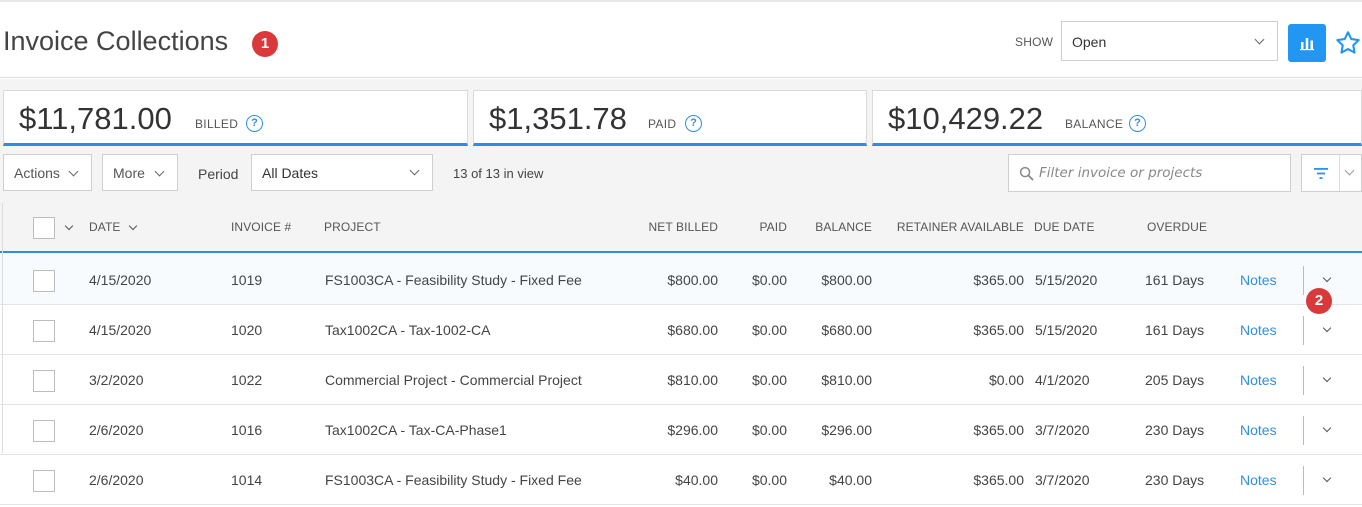 The width and height of the screenshot is (1362, 507). I want to click on col-paid: PAID, so click(762, 227).